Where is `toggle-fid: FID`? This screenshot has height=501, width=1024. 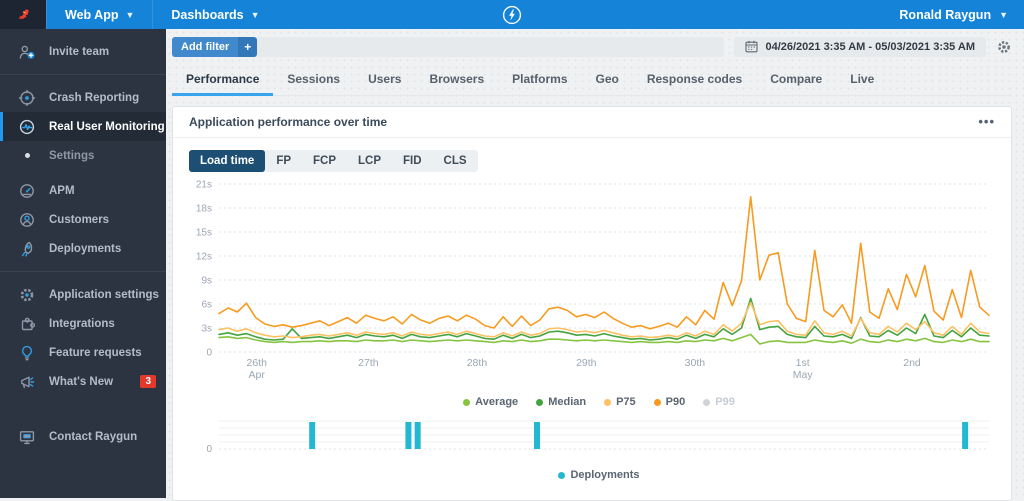
toggle-fid: FID is located at coordinates (412, 161).